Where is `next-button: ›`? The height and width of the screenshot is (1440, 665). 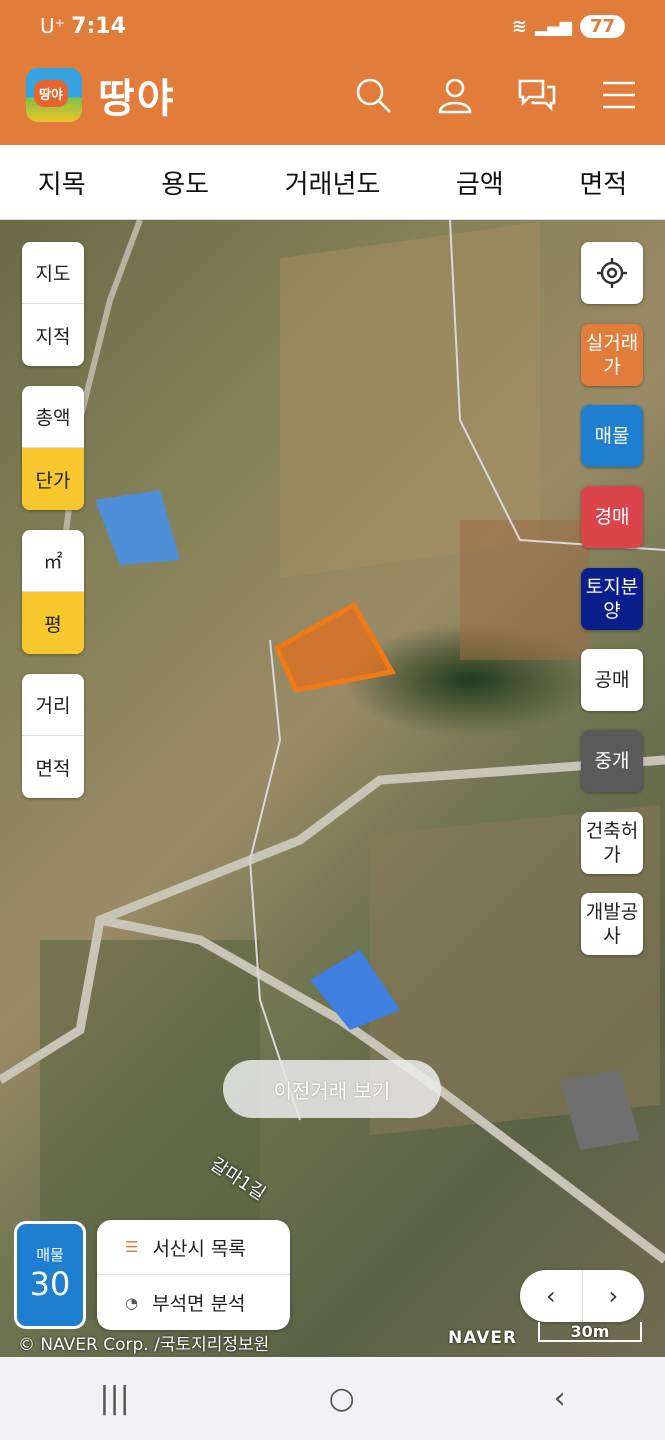 next-button: › is located at coordinates (614, 1296).